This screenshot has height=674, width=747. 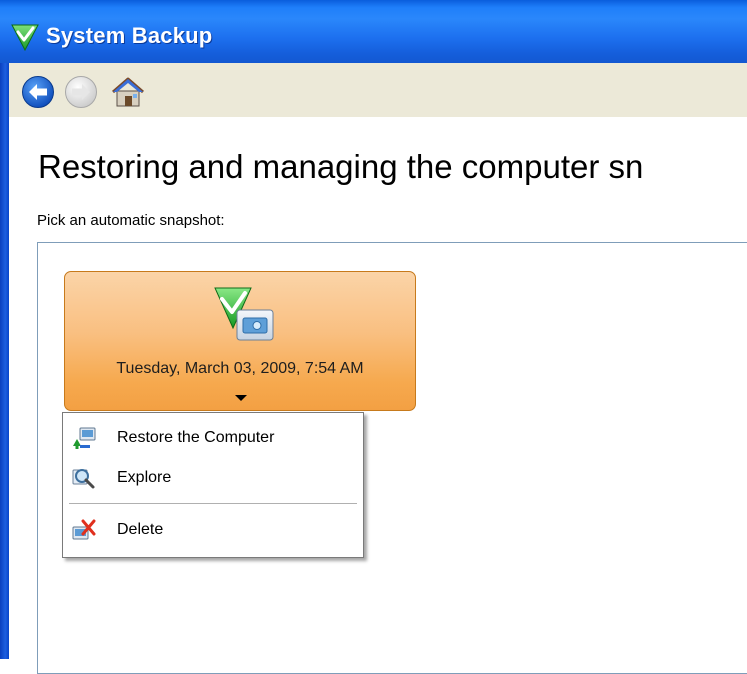 What do you see at coordinates (25, 38) in the screenshot?
I see `green-checkmark-icon` at bounding box center [25, 38].